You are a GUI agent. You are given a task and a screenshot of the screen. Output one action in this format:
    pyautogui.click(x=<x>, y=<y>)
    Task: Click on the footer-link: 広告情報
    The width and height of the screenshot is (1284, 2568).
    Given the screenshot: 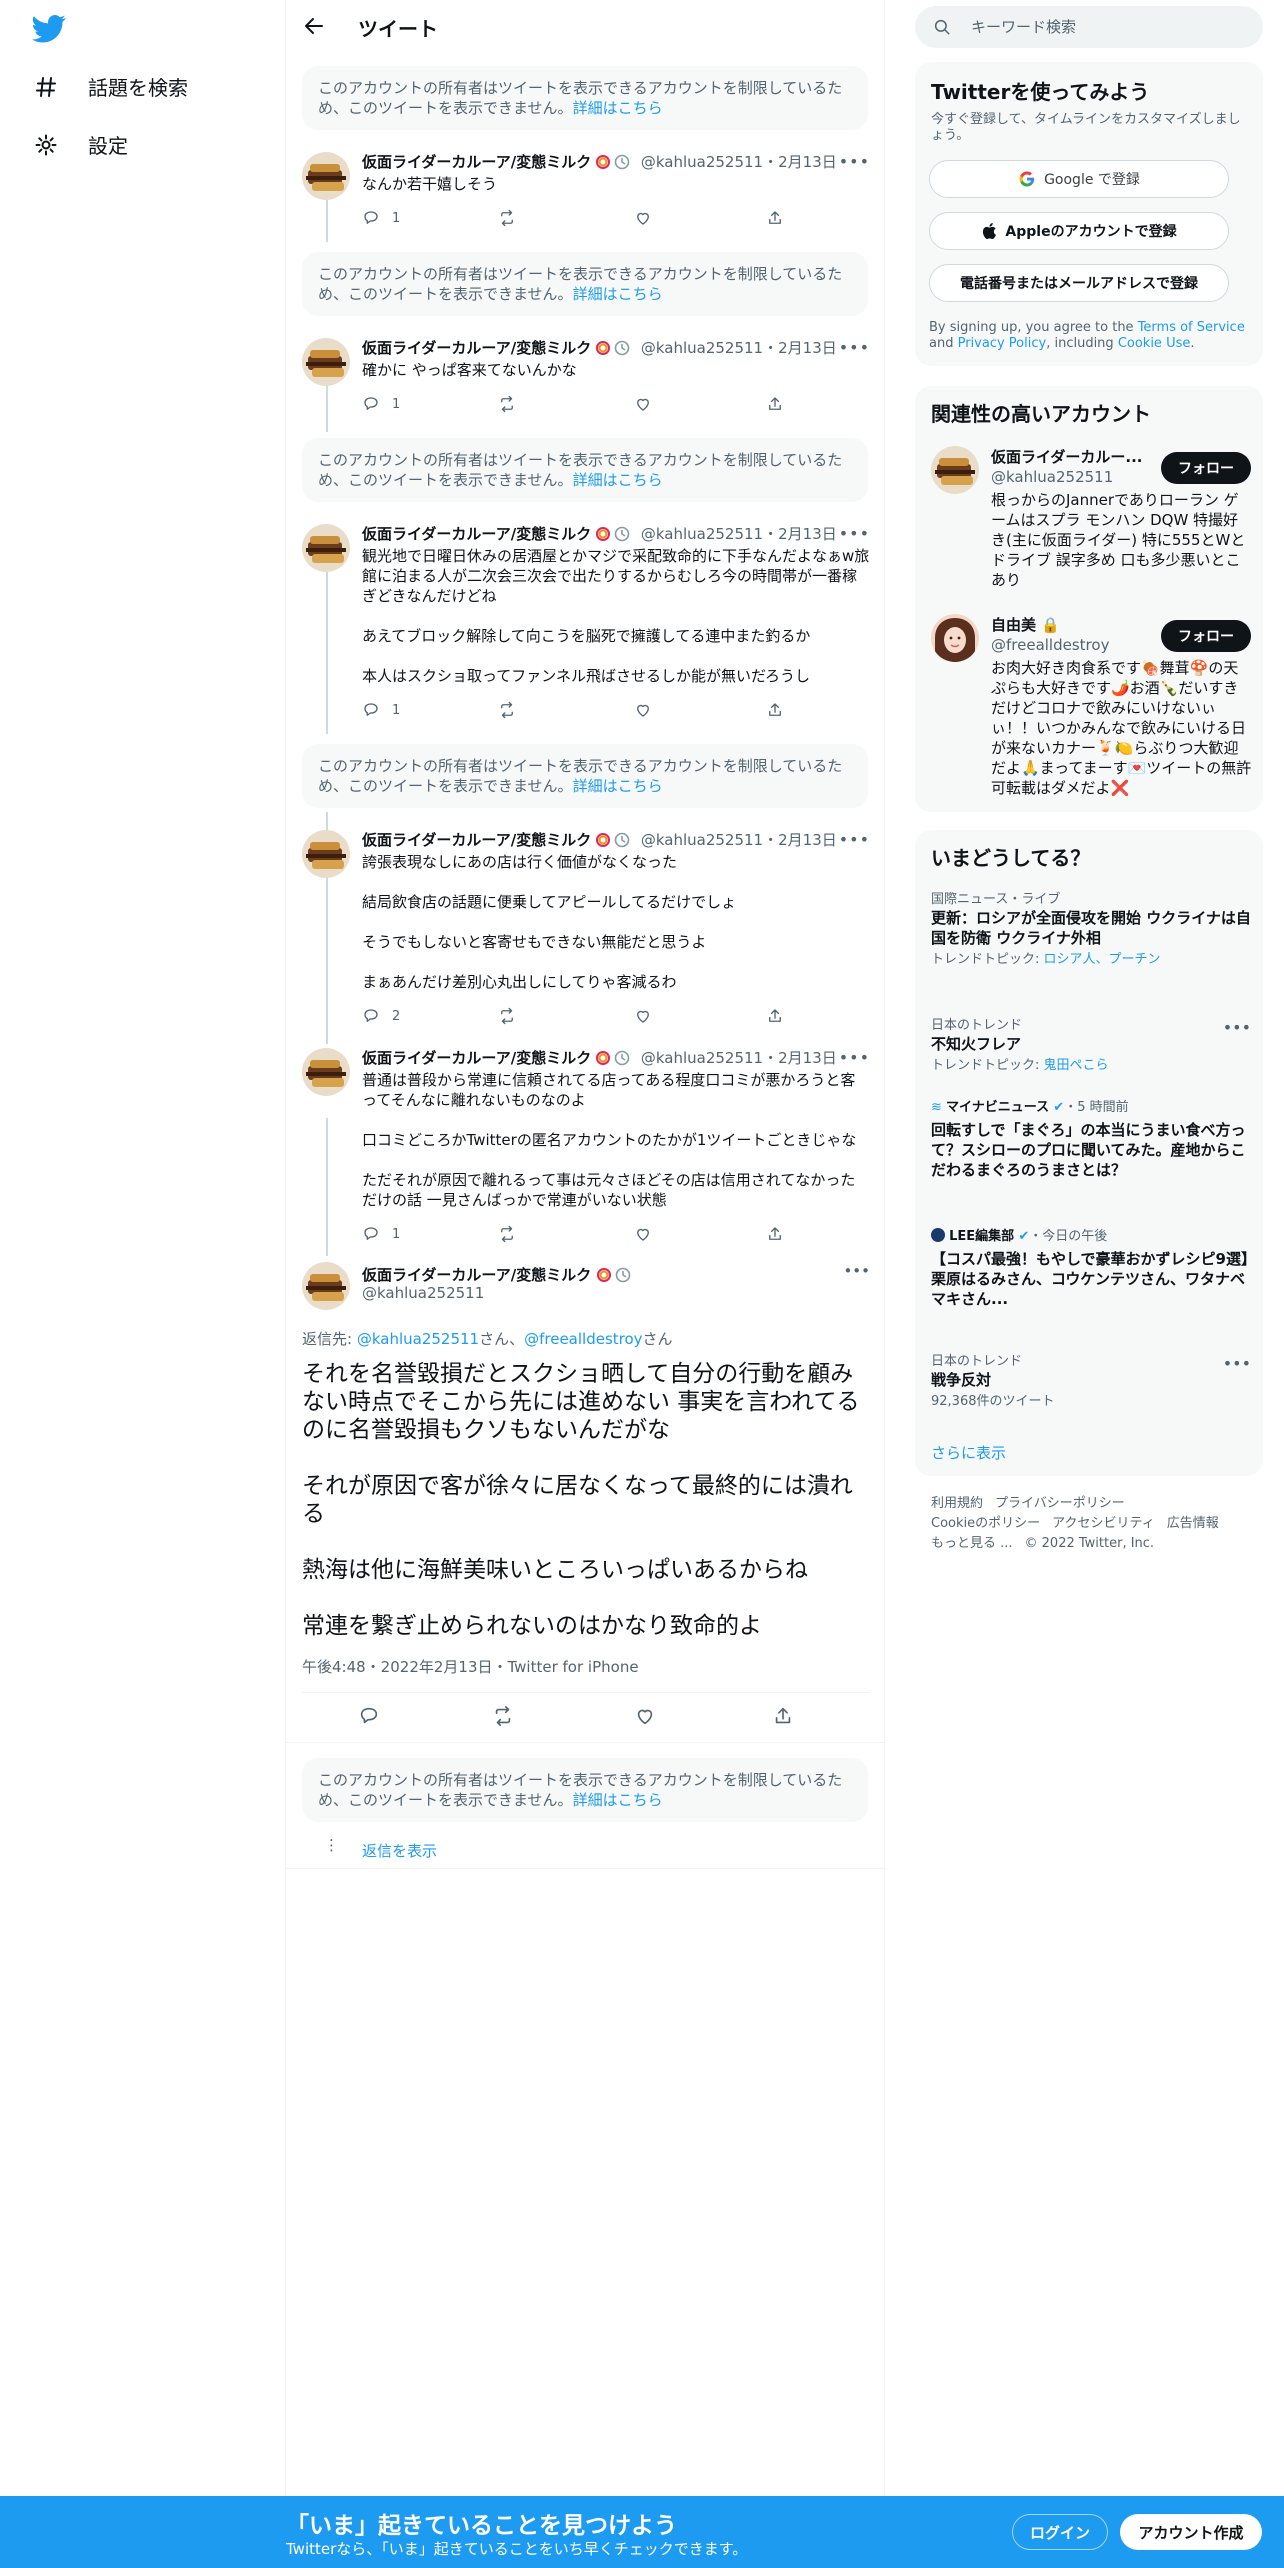 What is the action you would take?
    pyautogui.click(x=1193, y=1523)
    